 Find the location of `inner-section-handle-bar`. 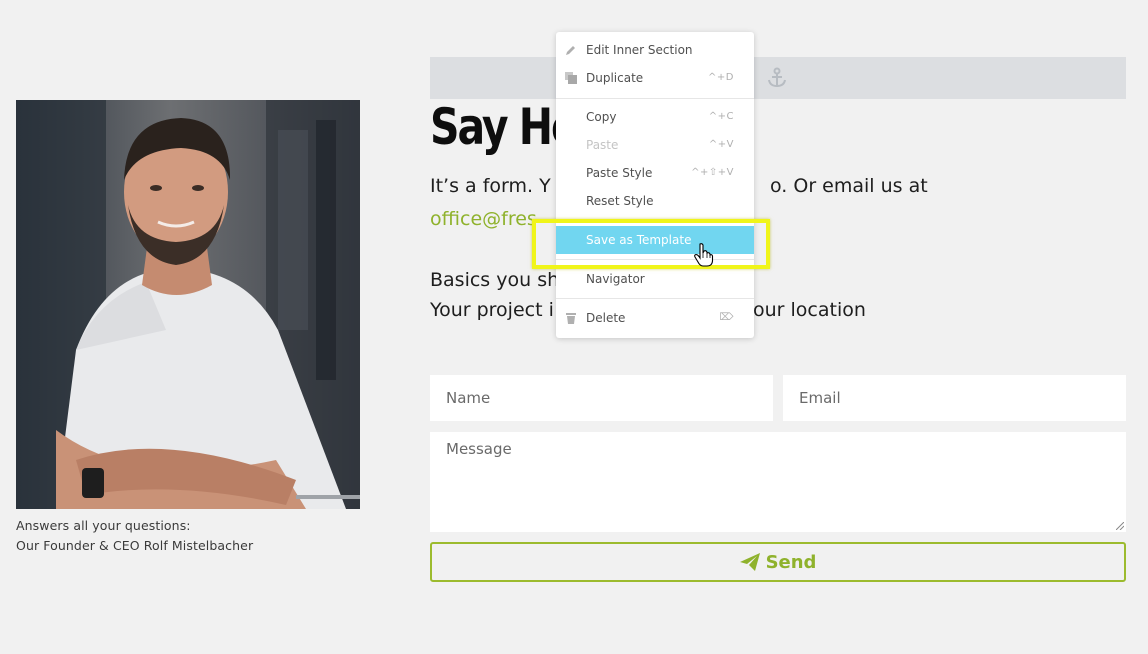

inner-section-handle-bar is located at coordinates (778, 78).